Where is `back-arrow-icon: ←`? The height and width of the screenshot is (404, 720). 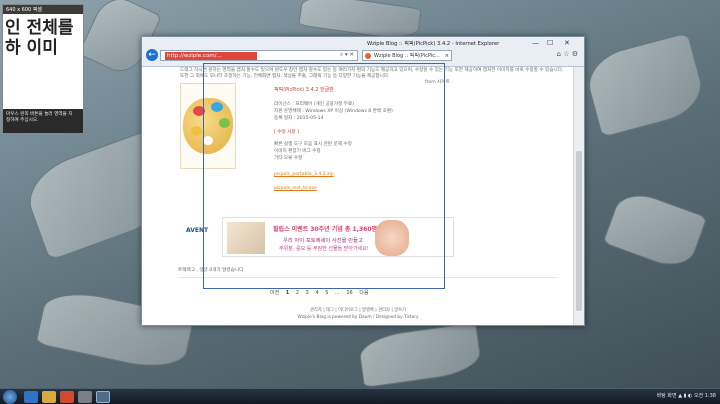
back-arrow-icon: ← is located at coordinates (152, 55).